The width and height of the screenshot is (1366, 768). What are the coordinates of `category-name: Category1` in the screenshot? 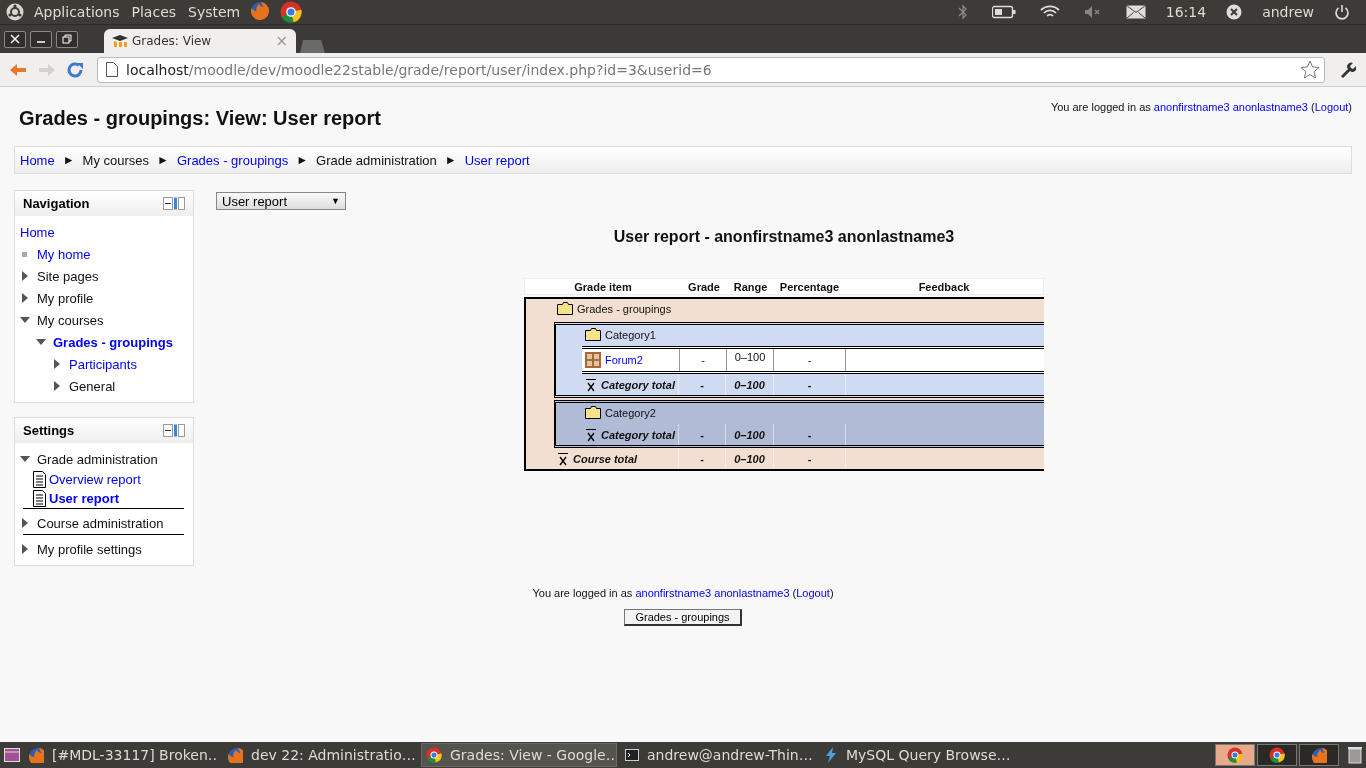 It's located at (630, 335).